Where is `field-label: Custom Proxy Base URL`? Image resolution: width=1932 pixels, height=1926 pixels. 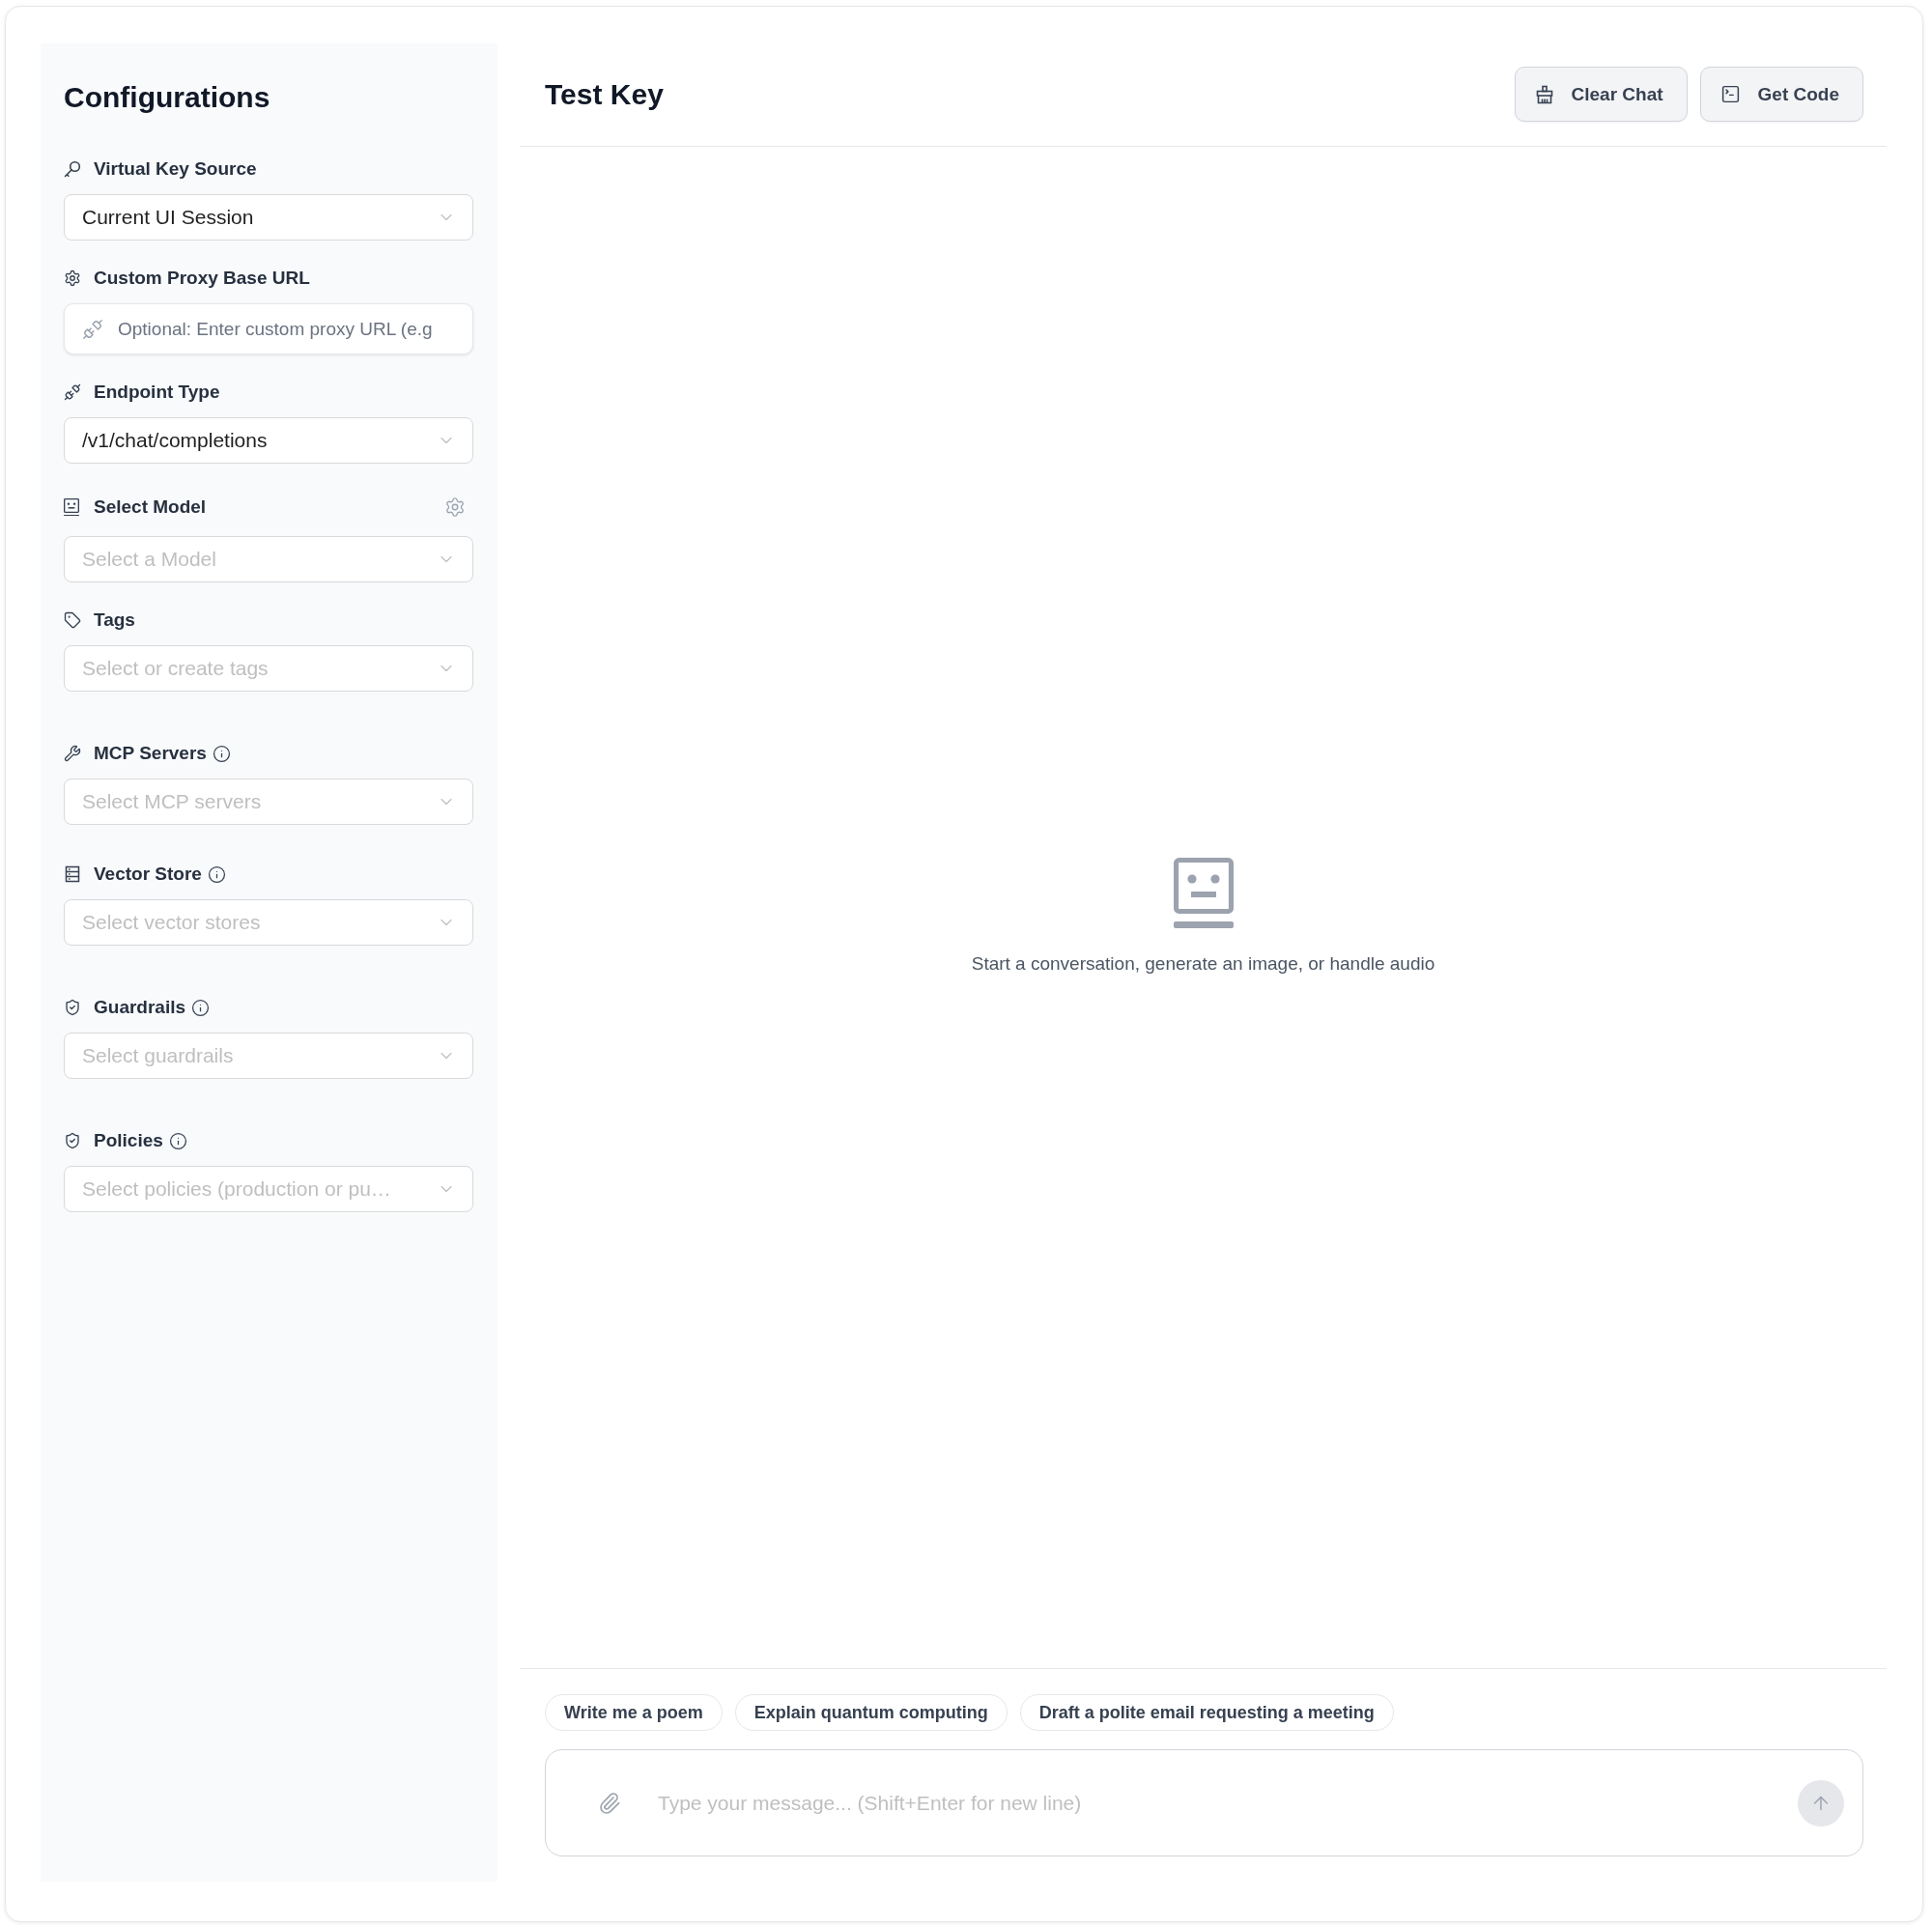
field-label: Custom Proxy Base URL is located at coordinates (202, 278).